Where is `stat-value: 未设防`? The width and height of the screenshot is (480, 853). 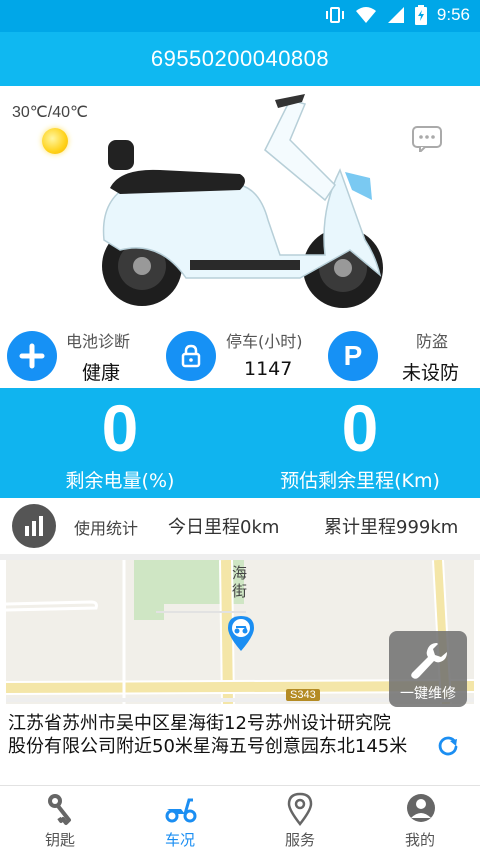
stat-value: 未设防 is located at coordinates (431, 373).